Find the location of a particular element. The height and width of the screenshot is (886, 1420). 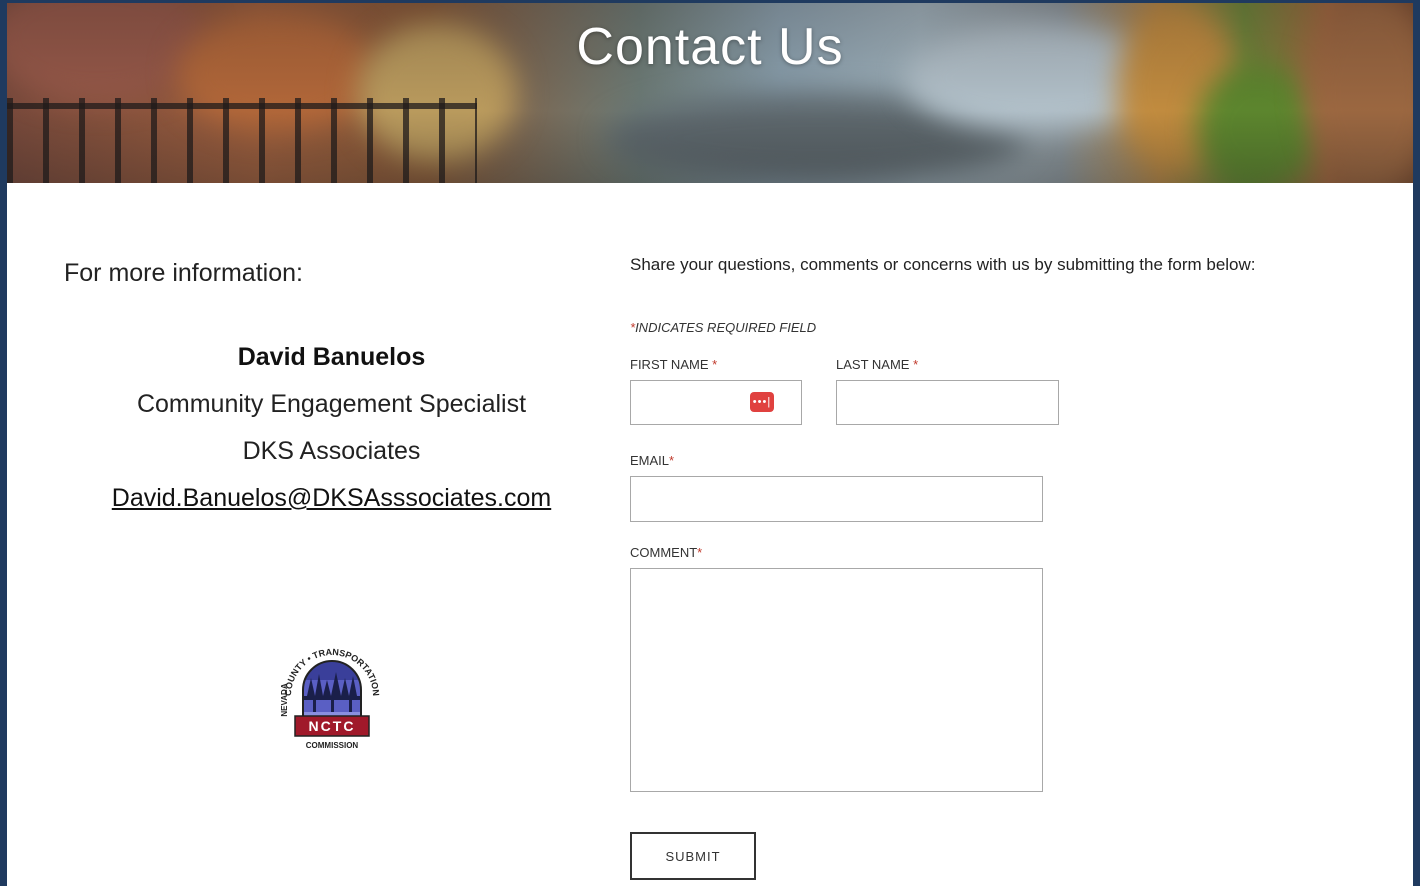

logo-scene is located at coordinates (332, 691).